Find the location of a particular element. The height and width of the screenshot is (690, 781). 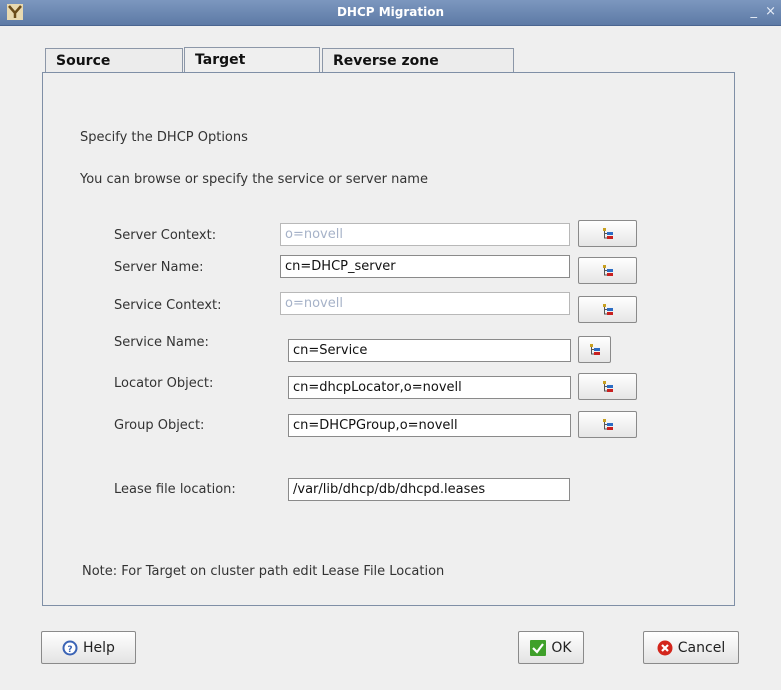

cancel-button: Cancel is located at coordinates (691, 647).